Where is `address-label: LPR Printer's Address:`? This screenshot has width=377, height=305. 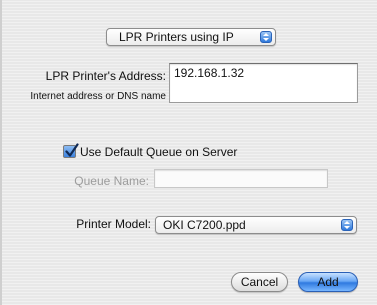
address-label: LPR Printer's Address: is located at coordinates (105, 76).